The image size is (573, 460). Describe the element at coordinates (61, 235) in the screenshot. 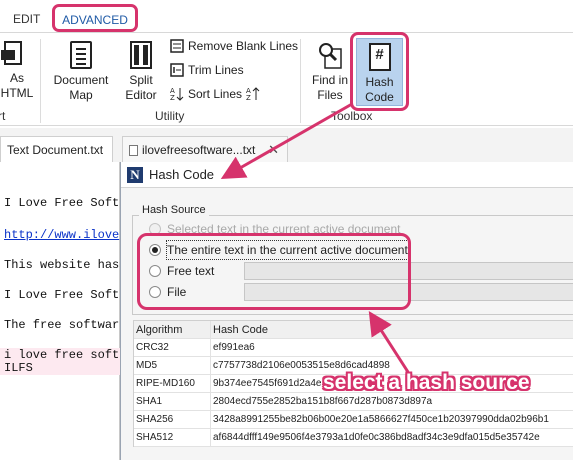

I see `editor-line-link: http://www.ilove` at that location.